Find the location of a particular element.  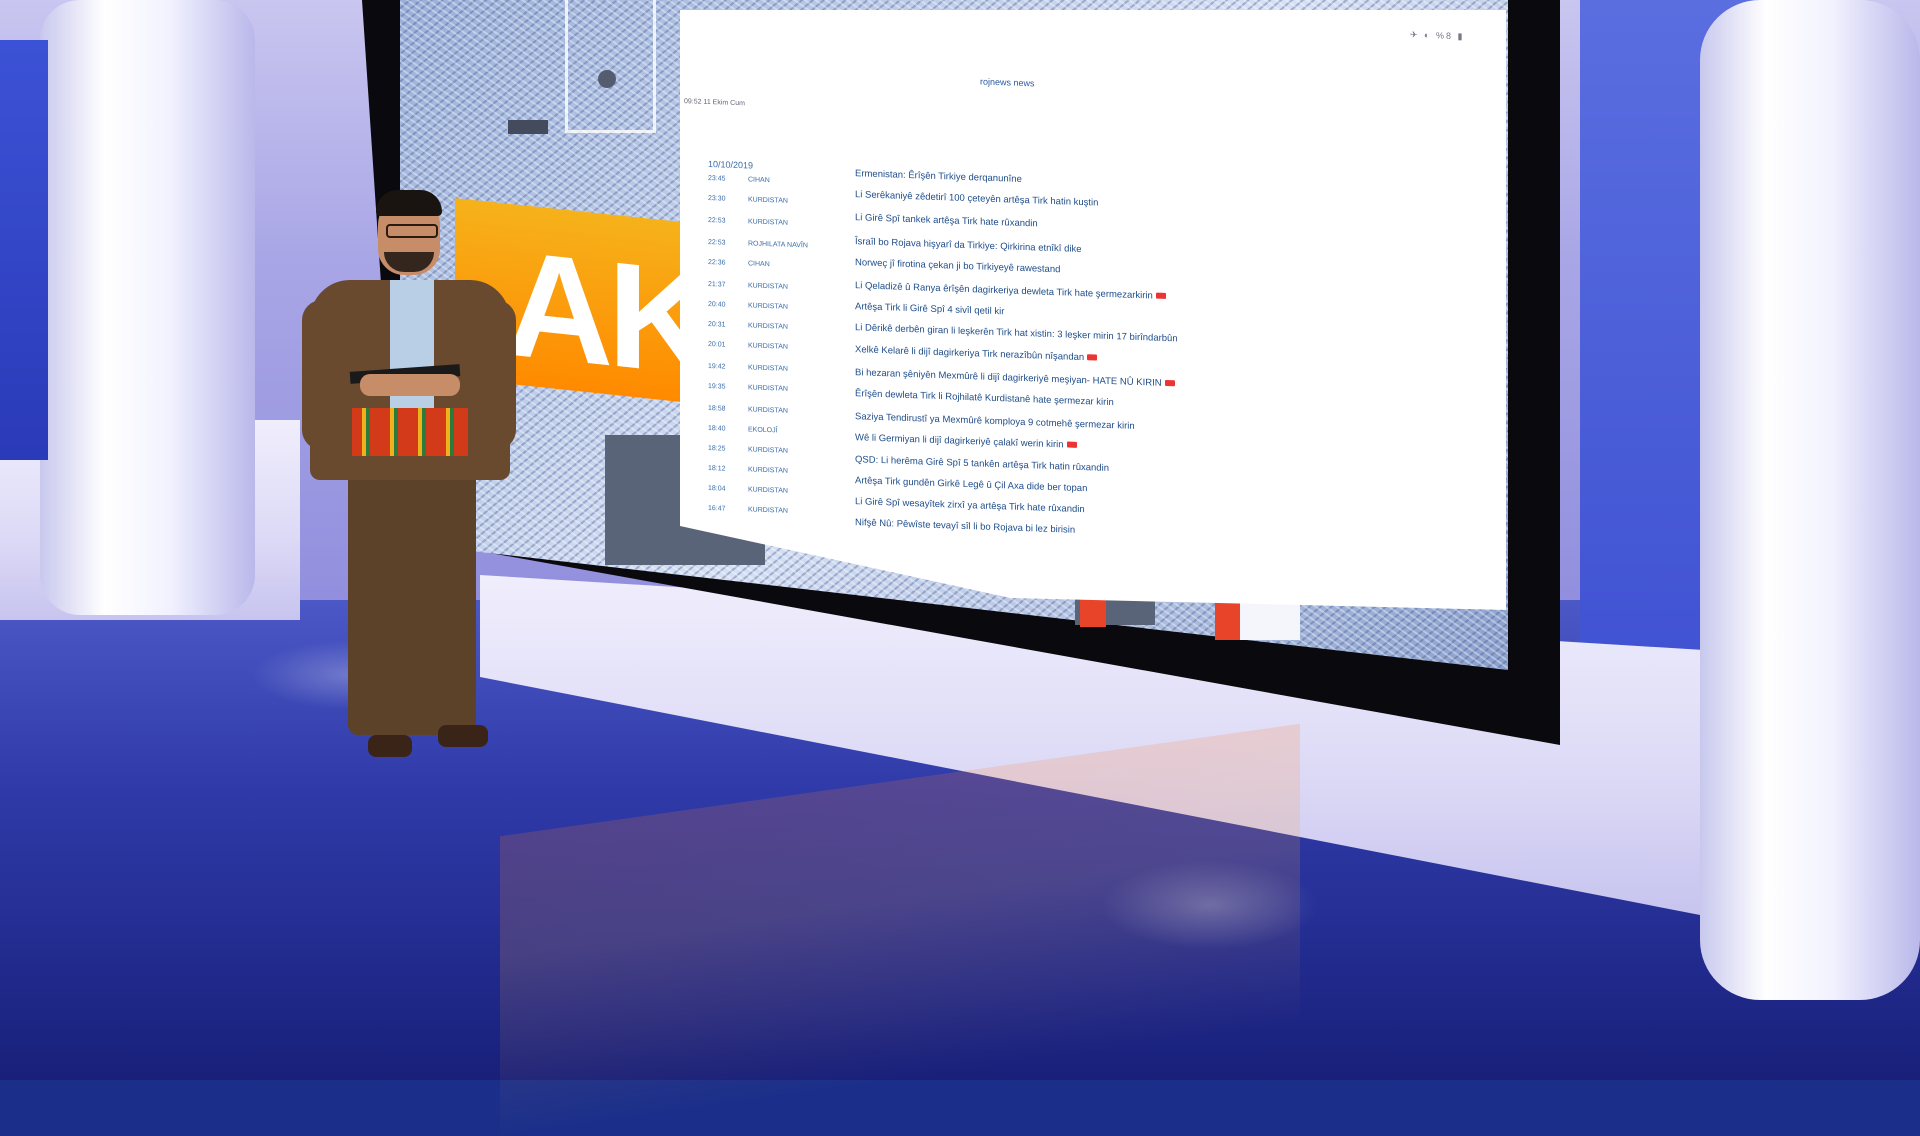

news-time: 18:04 is located at coordinates (717, 488).